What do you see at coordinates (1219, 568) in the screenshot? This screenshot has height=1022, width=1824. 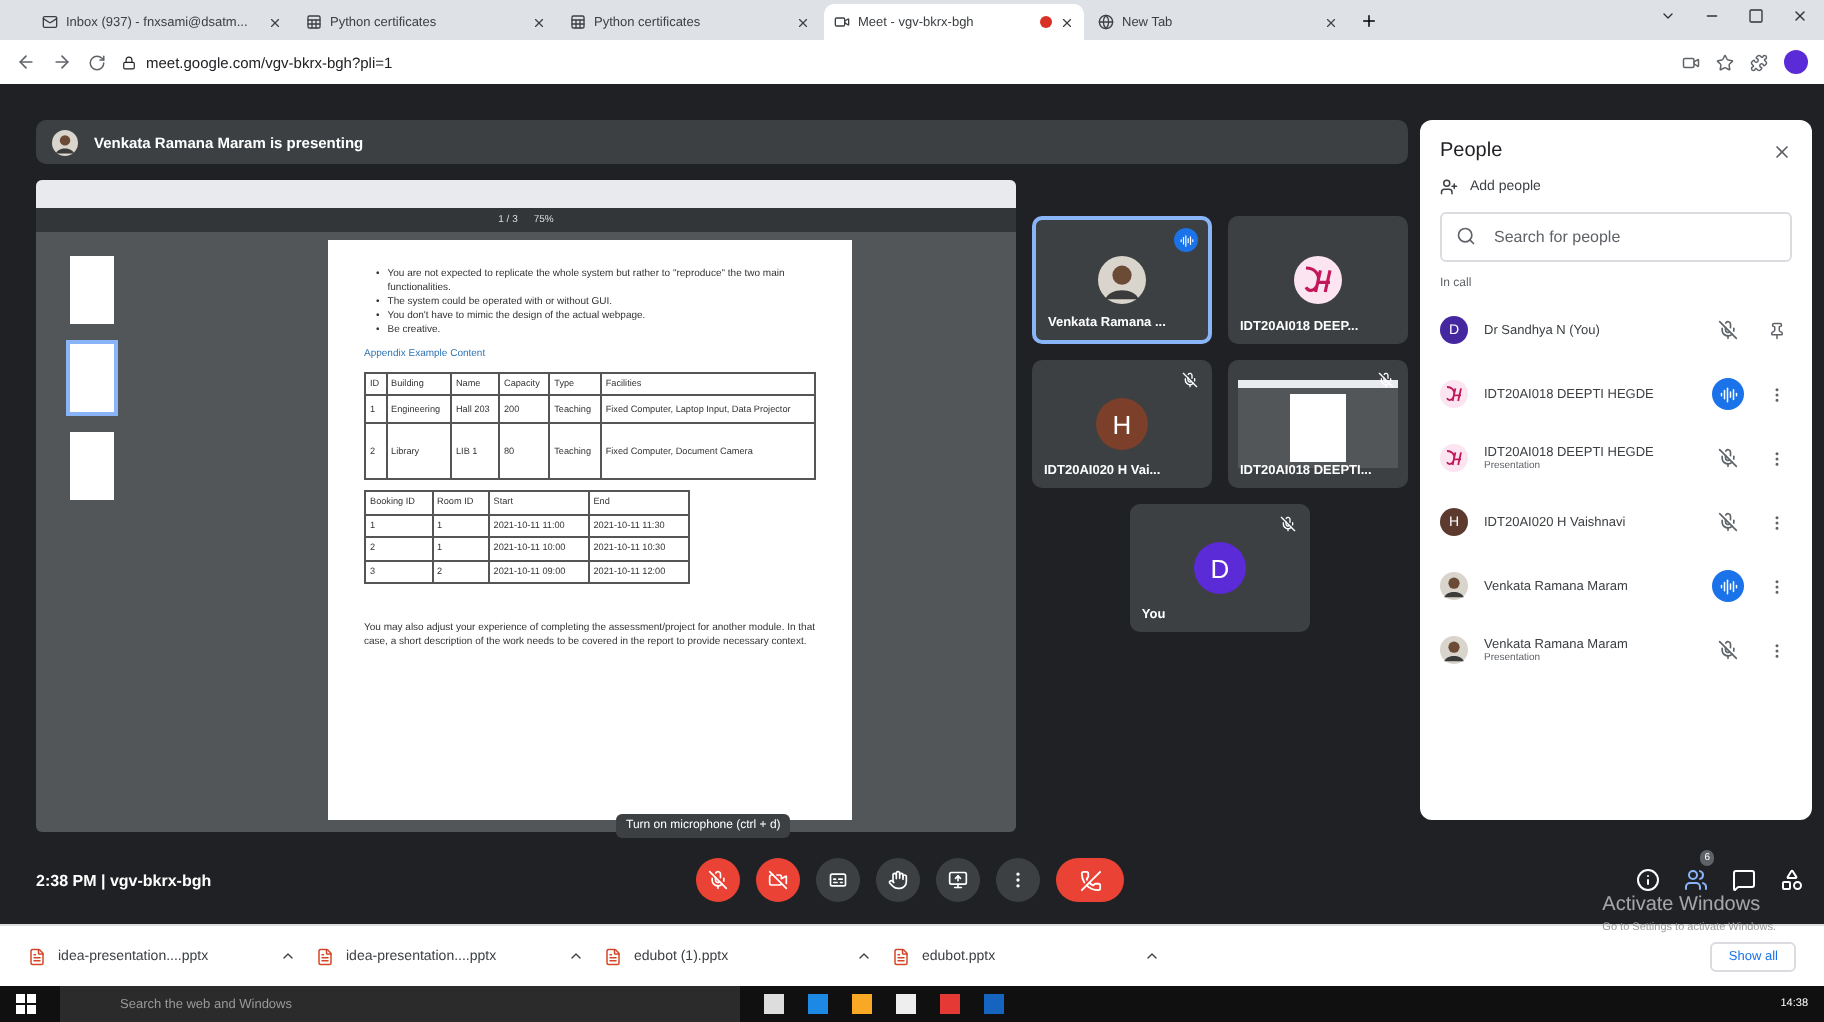 I see `avatar-circle: D` at bounding box center [1219, 568].